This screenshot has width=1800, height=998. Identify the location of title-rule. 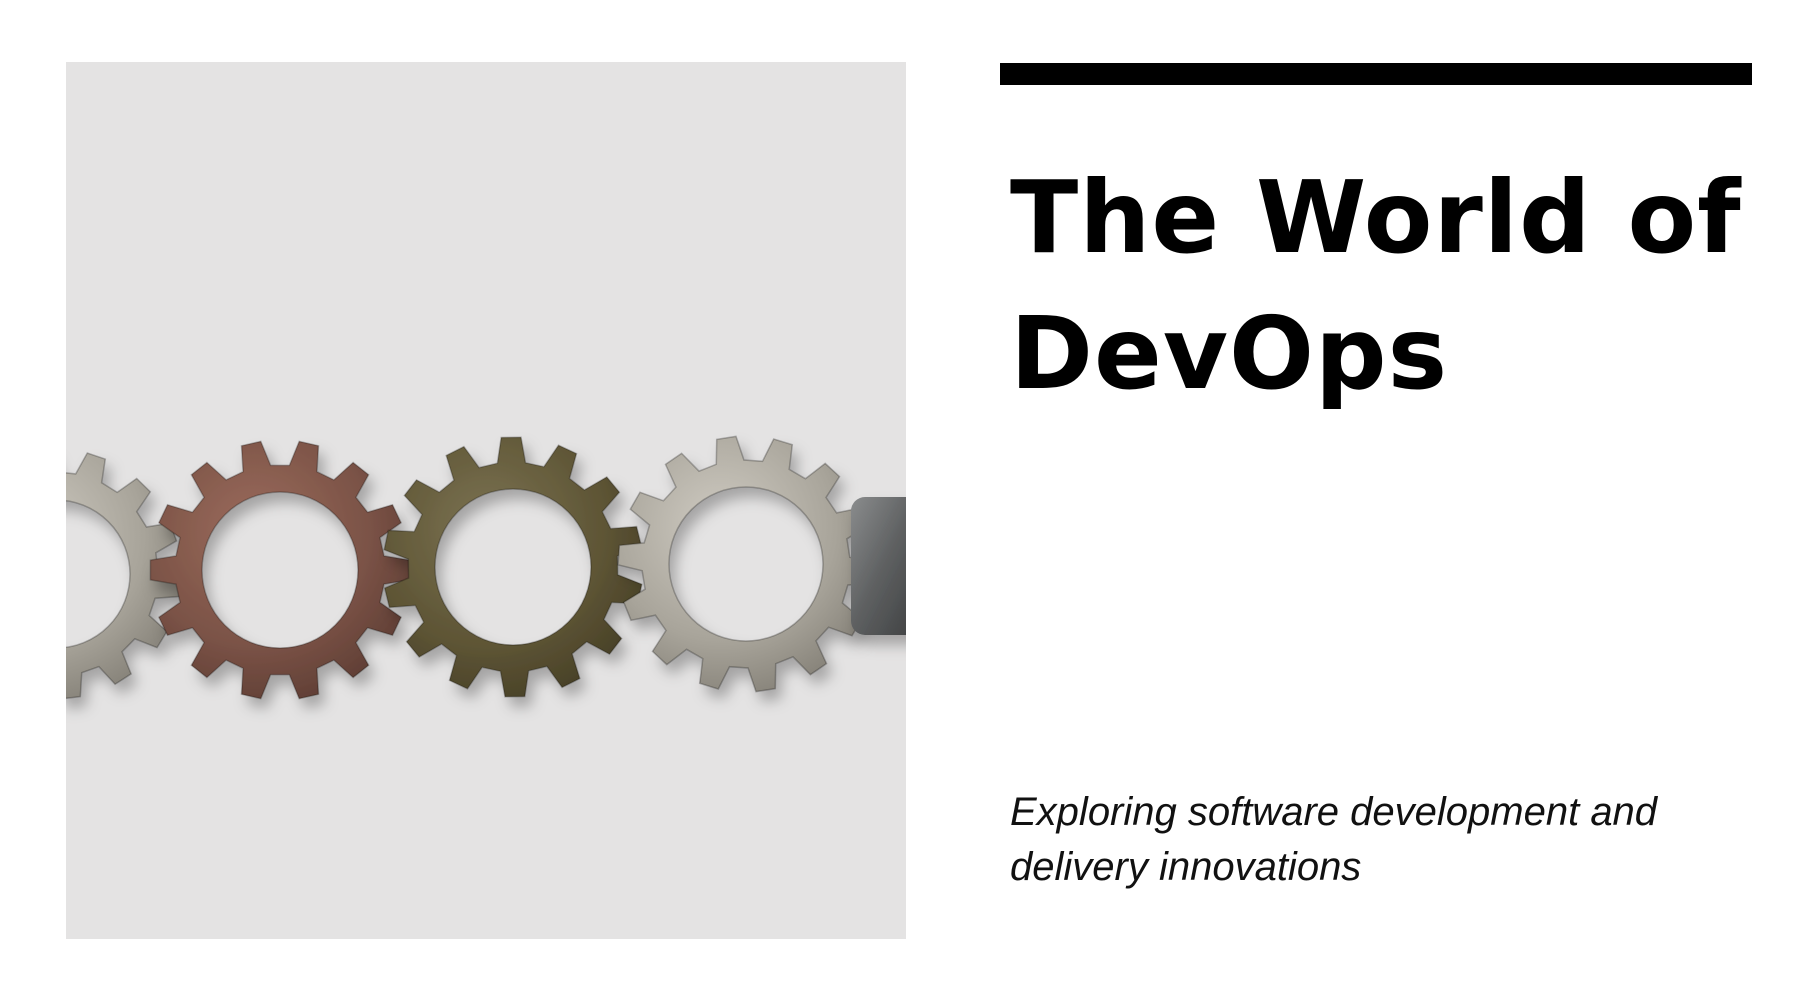
(1376, 74).